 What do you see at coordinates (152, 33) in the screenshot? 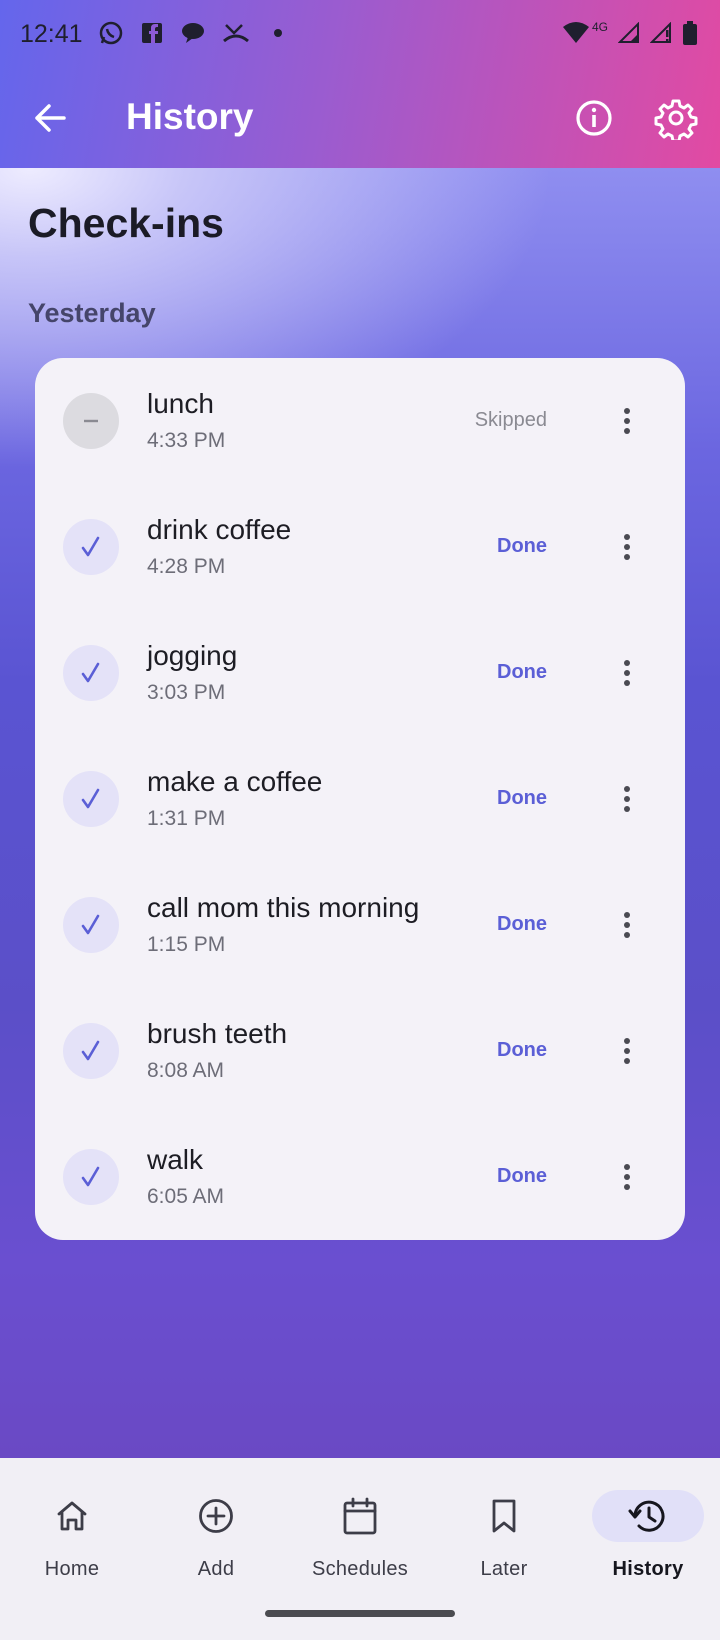
I see `facebook-icon` at bounding box center [152, 33].